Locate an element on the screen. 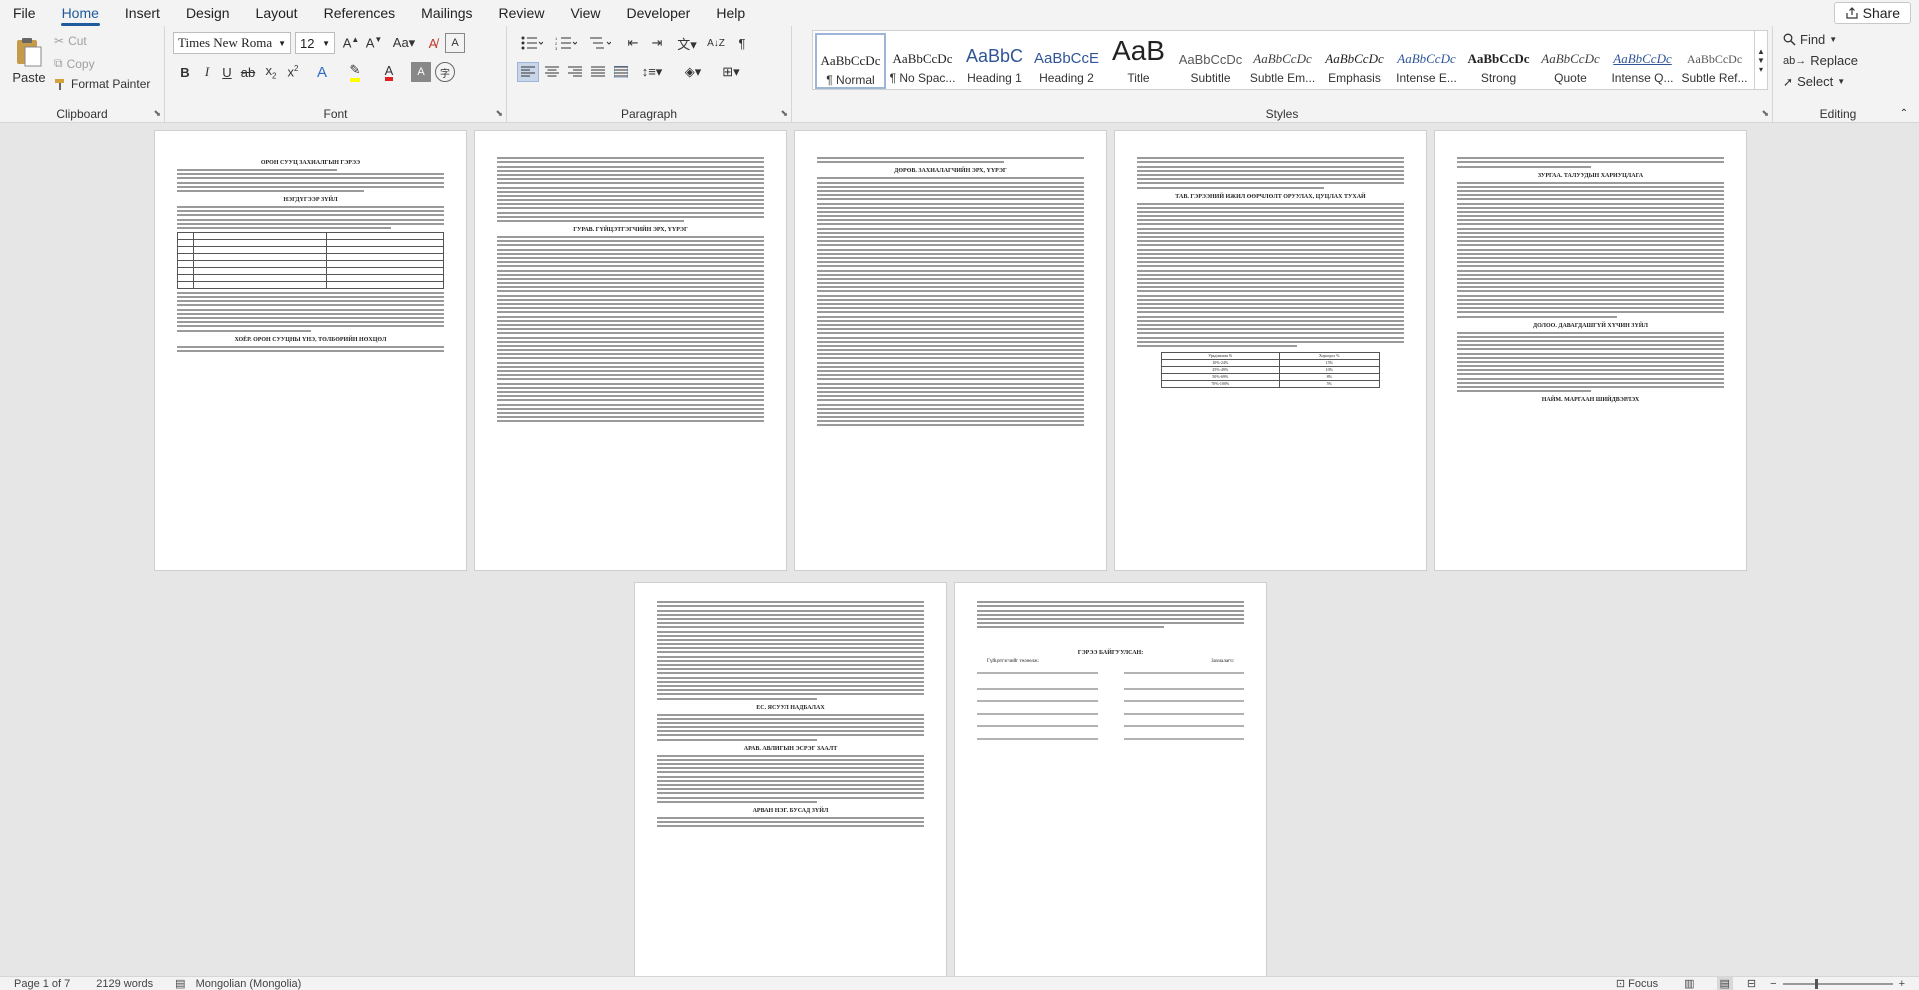  text-effects-button: A is located at coordinates (322, 72).